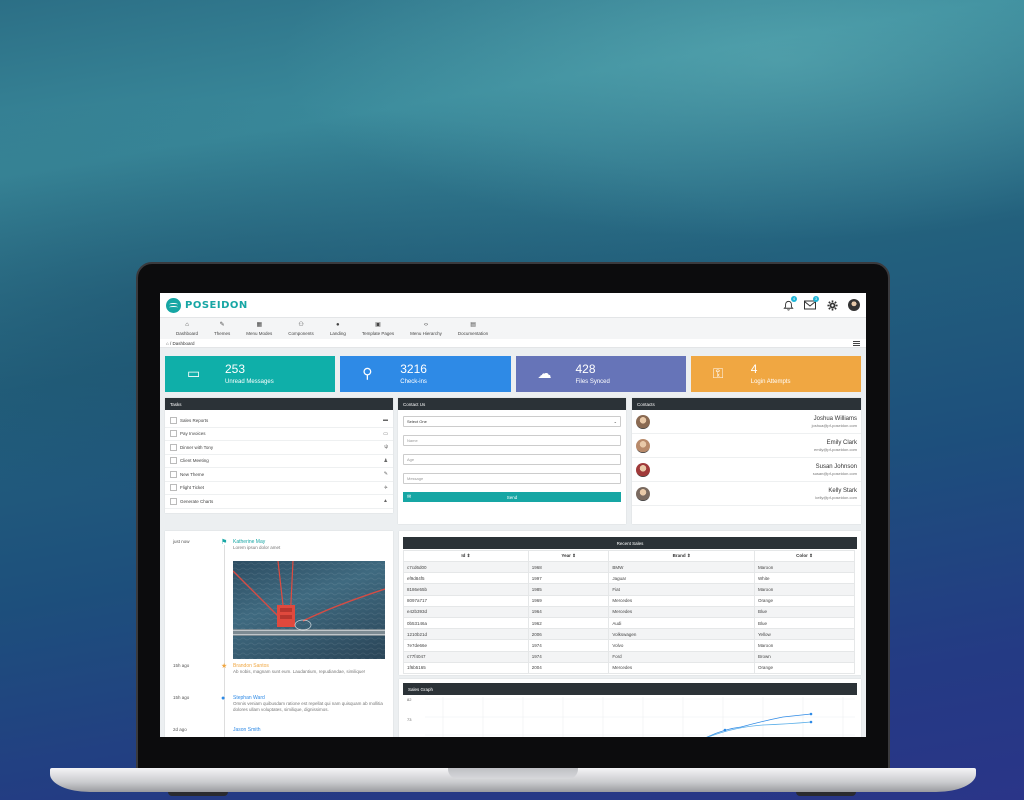  I want to click on contact-item: Susan Johnson susan@pf-poseidon.com, so click(746, 470).